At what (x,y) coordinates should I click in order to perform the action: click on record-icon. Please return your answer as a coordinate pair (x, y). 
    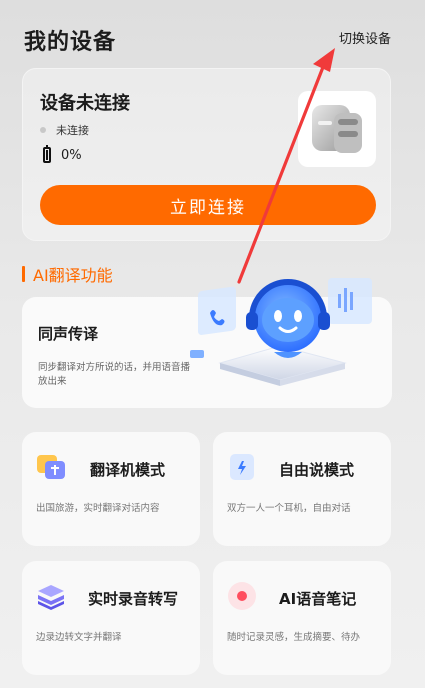
    Looking at the image, I should click on (242, 596).